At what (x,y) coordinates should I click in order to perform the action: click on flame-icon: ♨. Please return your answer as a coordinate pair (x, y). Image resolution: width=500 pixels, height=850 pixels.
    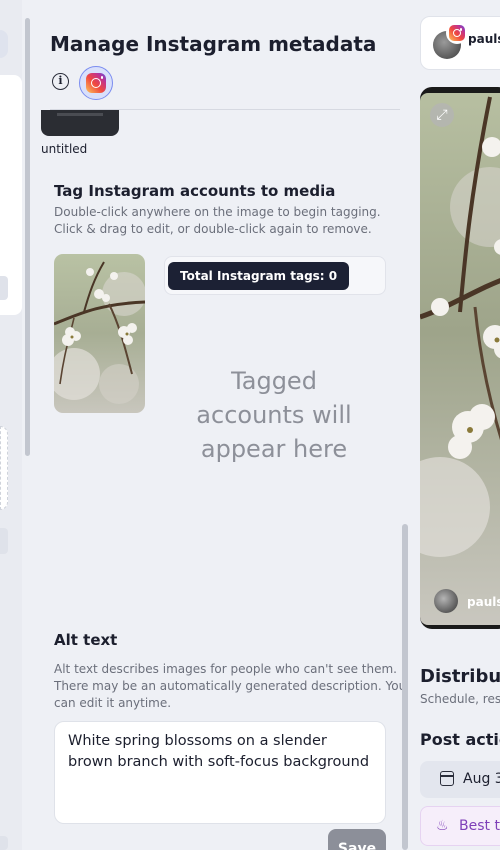
    Looking at the image, I should click on (442, 826).